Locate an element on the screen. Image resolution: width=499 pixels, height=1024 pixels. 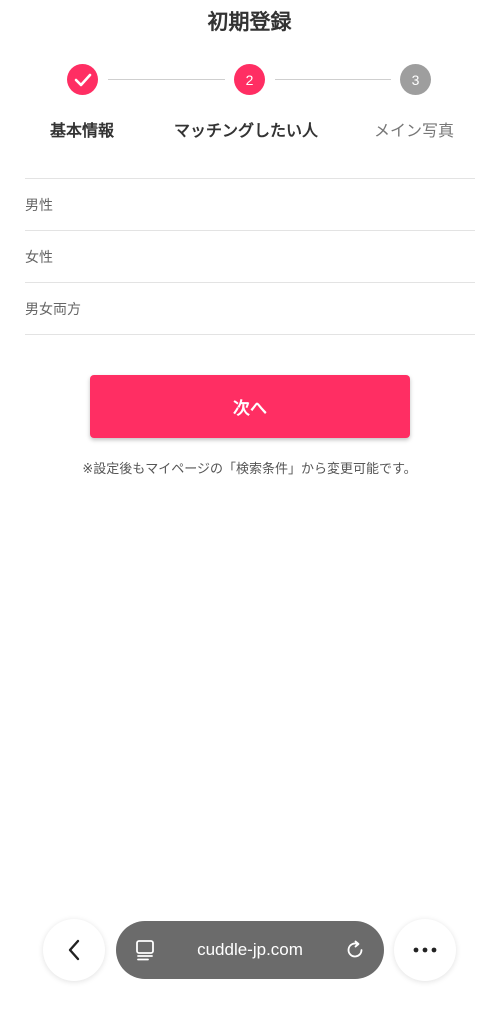
more-button is located at coordinates (425, 950).